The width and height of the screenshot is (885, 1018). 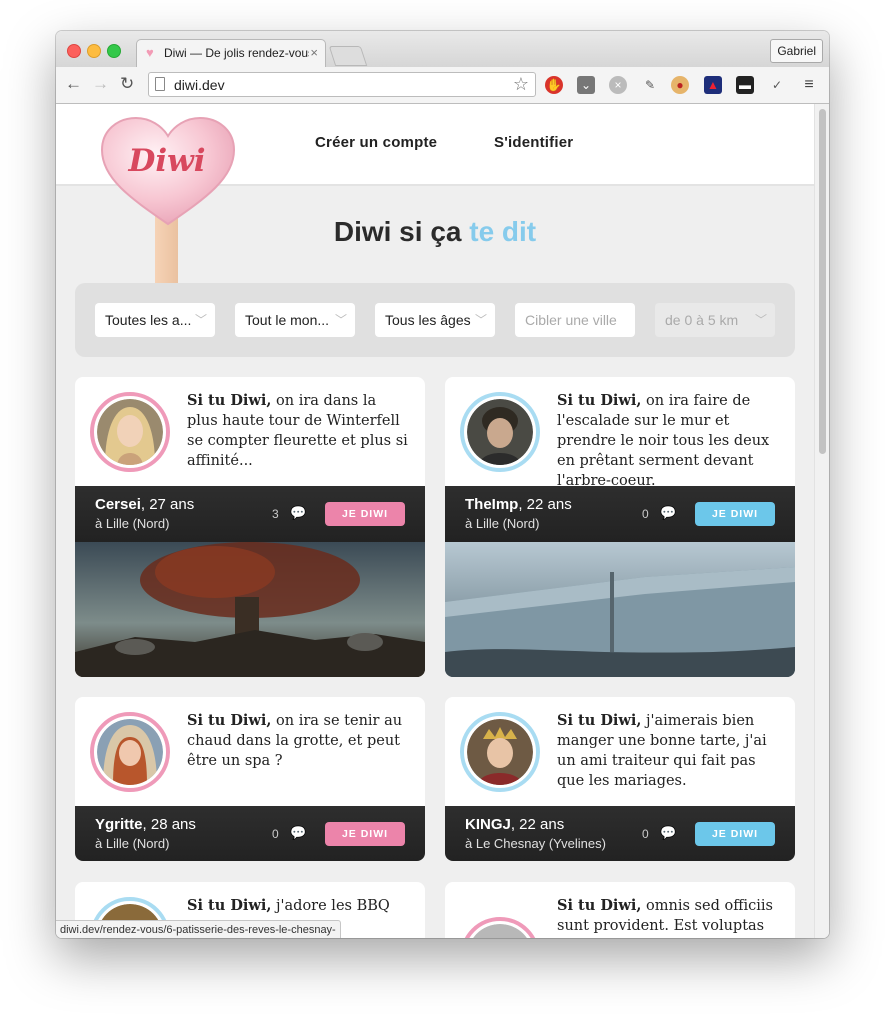 I want to click on pocket-extension-icon: ⌄, so click(x=586, y=85).